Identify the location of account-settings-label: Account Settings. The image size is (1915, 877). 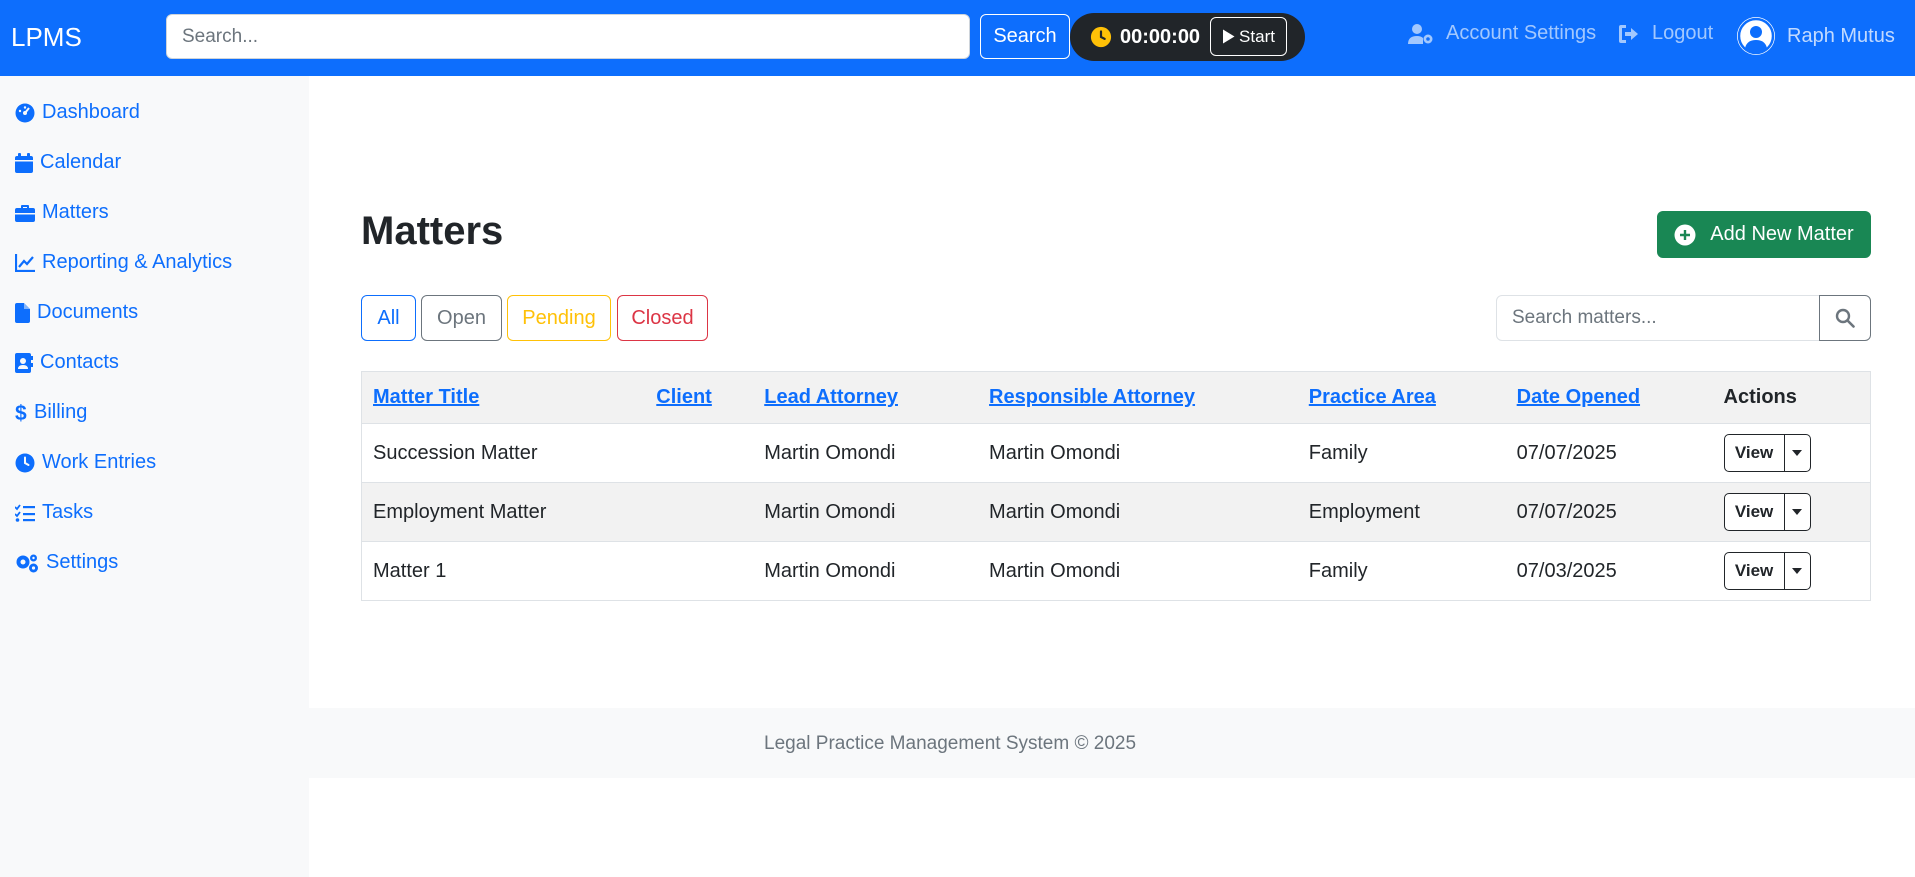
(1521, 33).